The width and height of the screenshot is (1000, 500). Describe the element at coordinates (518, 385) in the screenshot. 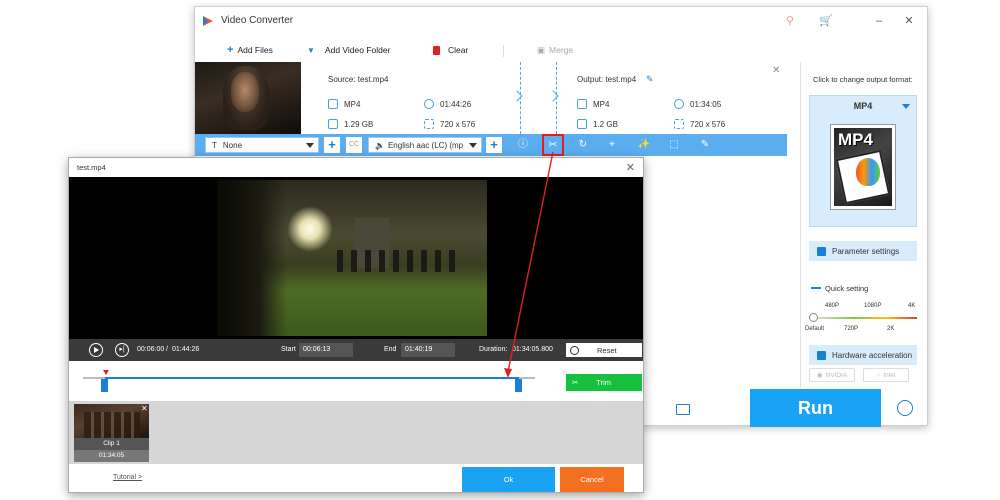

I see `end-handle` at that location.